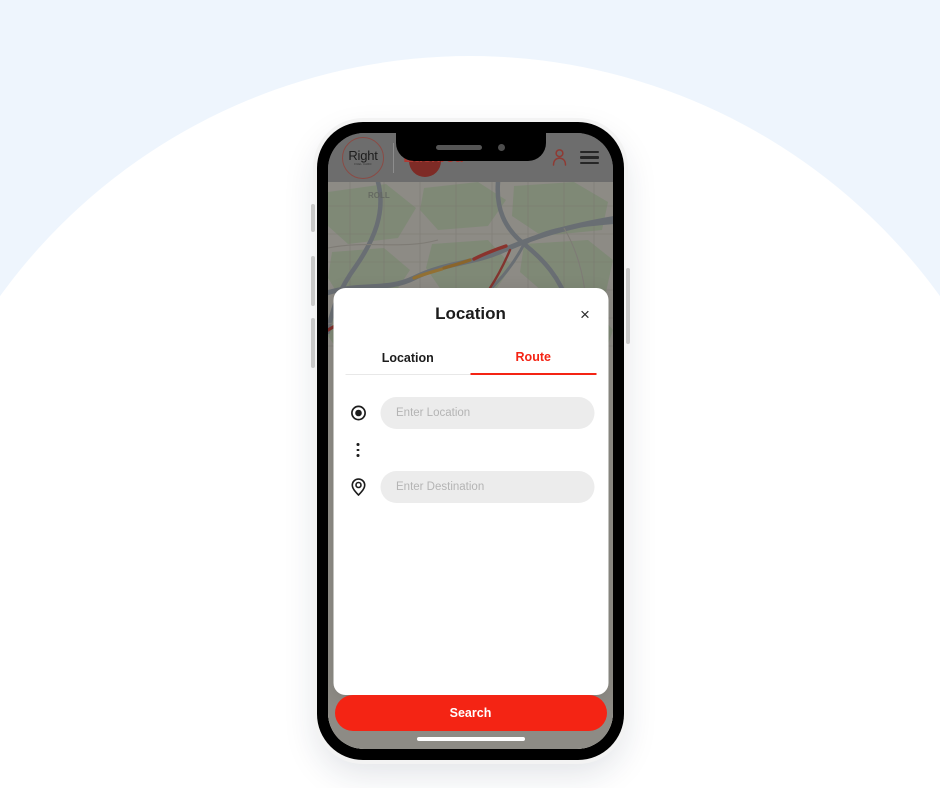 The image size is (940, 788). Describe the element at coordinates (363, 155) in the screenshot. I see `logo-right-text: Right` at that location.